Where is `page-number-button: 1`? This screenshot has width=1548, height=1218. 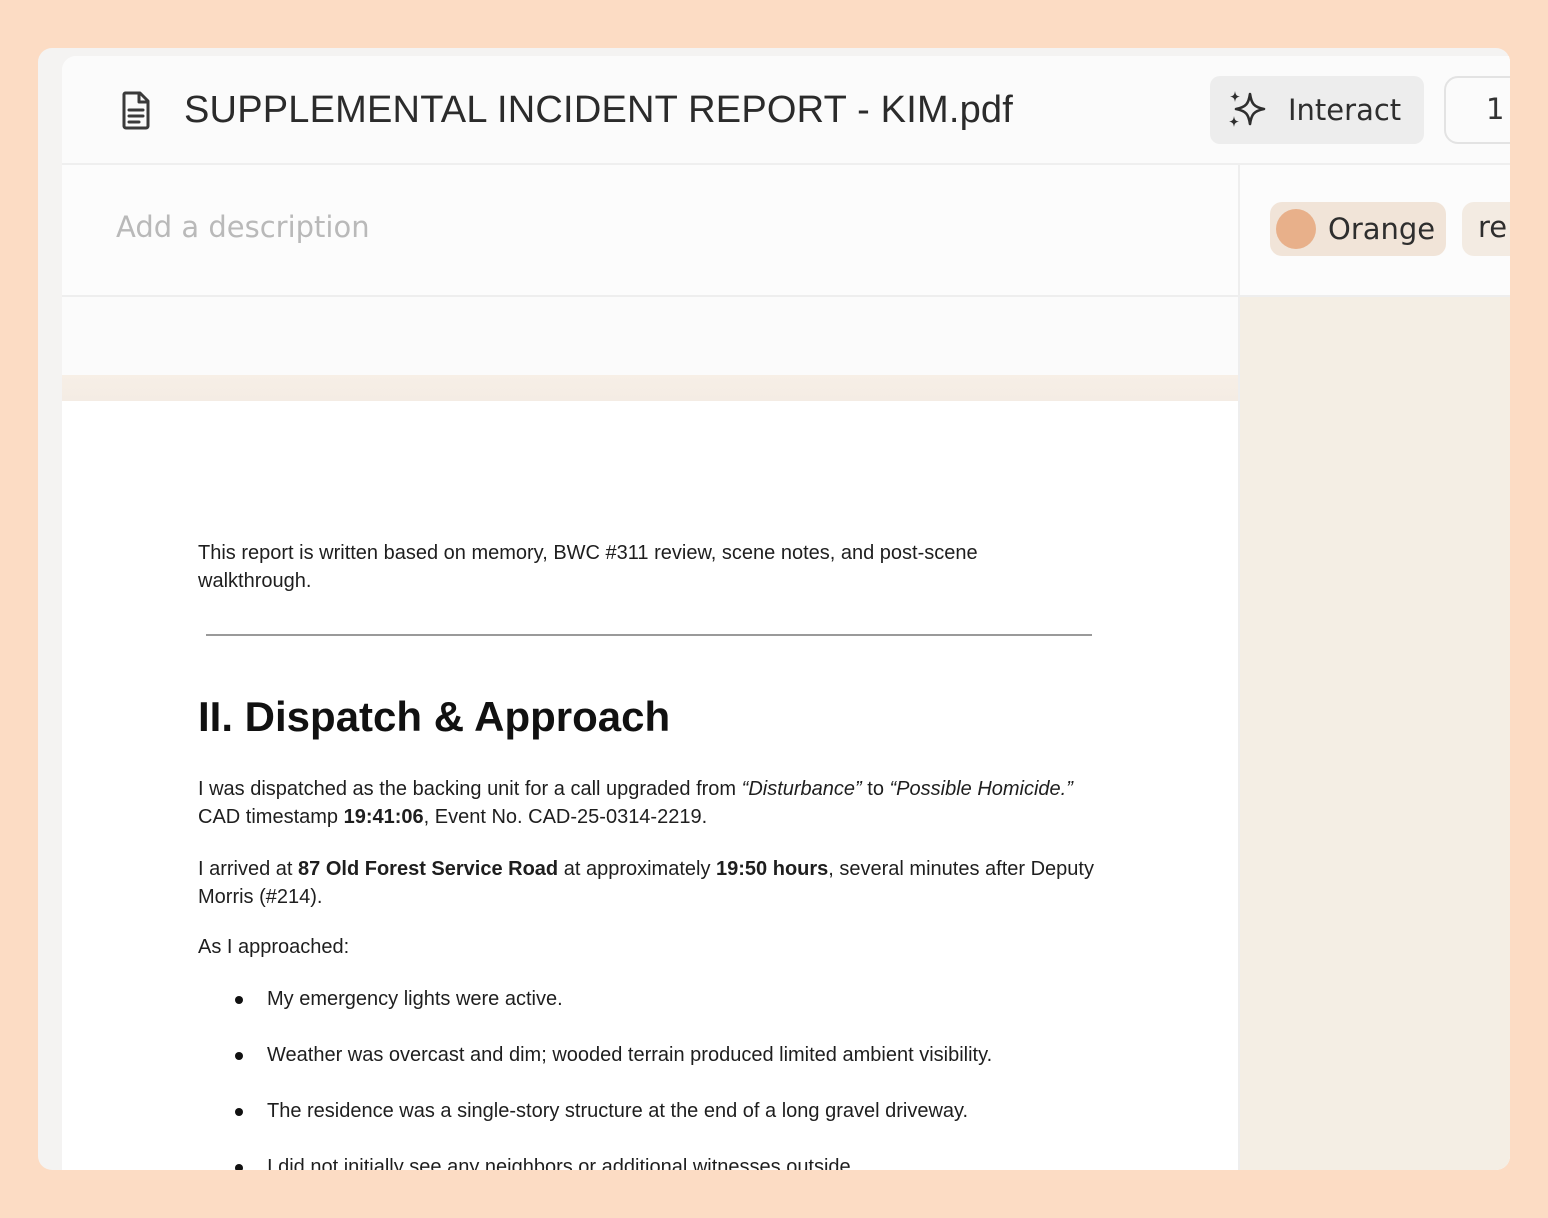
page-number-button: 1 is located at coordinates (1477, 110).